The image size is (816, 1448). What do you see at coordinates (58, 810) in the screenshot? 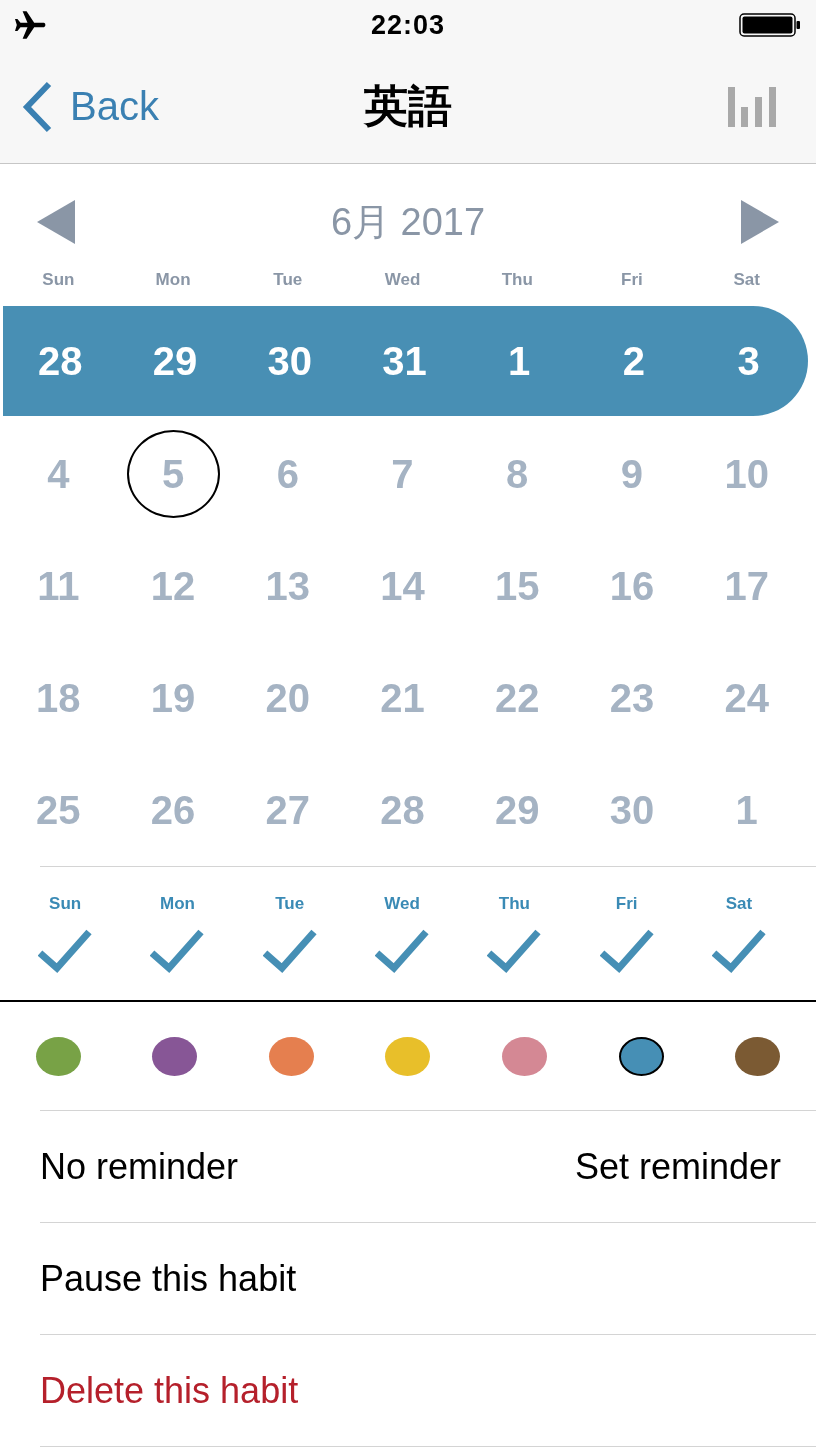
I see `day-number: 25` at bounding box center [58, 810].